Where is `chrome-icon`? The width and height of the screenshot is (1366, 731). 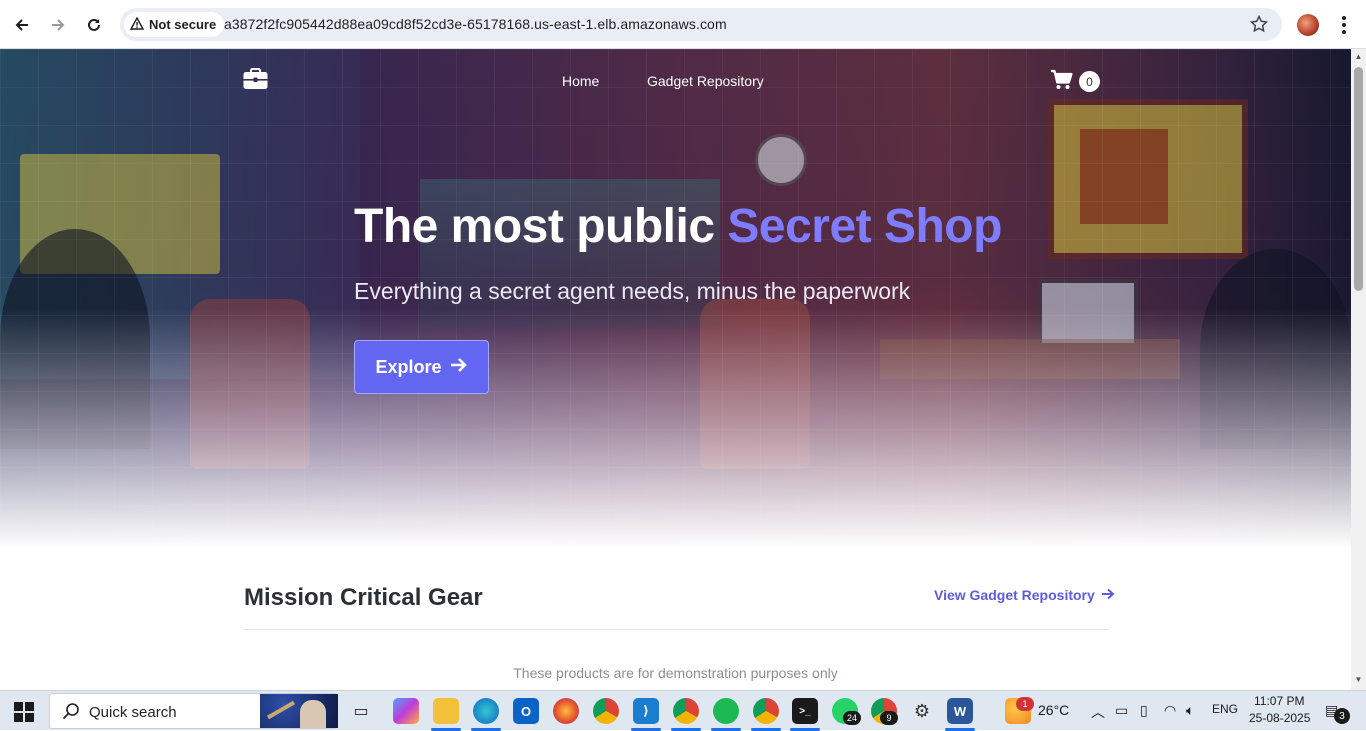
chrome-icon is located at coordinates (606, 711).